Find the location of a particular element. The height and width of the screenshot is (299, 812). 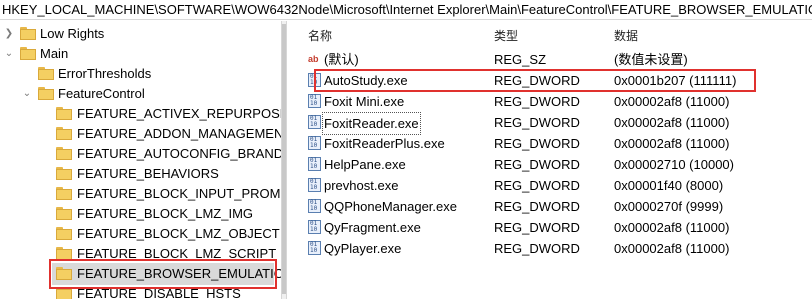

tree-item-feature: FEATURE_BLOCK_LMZ_IMG is located at coordinates (140, 214).